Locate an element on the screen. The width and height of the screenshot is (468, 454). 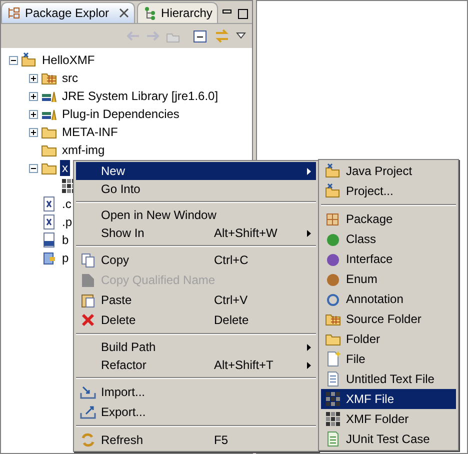
import-icon is located at coordinates (88, 392).